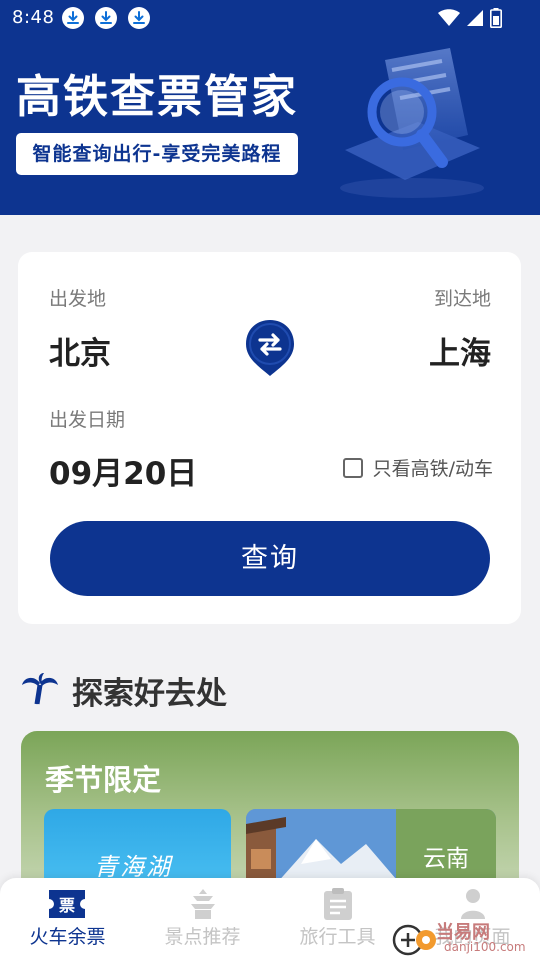 This screenshot has height=960, width=540. I want to click on status-time: 8:48, so click(33, 17).